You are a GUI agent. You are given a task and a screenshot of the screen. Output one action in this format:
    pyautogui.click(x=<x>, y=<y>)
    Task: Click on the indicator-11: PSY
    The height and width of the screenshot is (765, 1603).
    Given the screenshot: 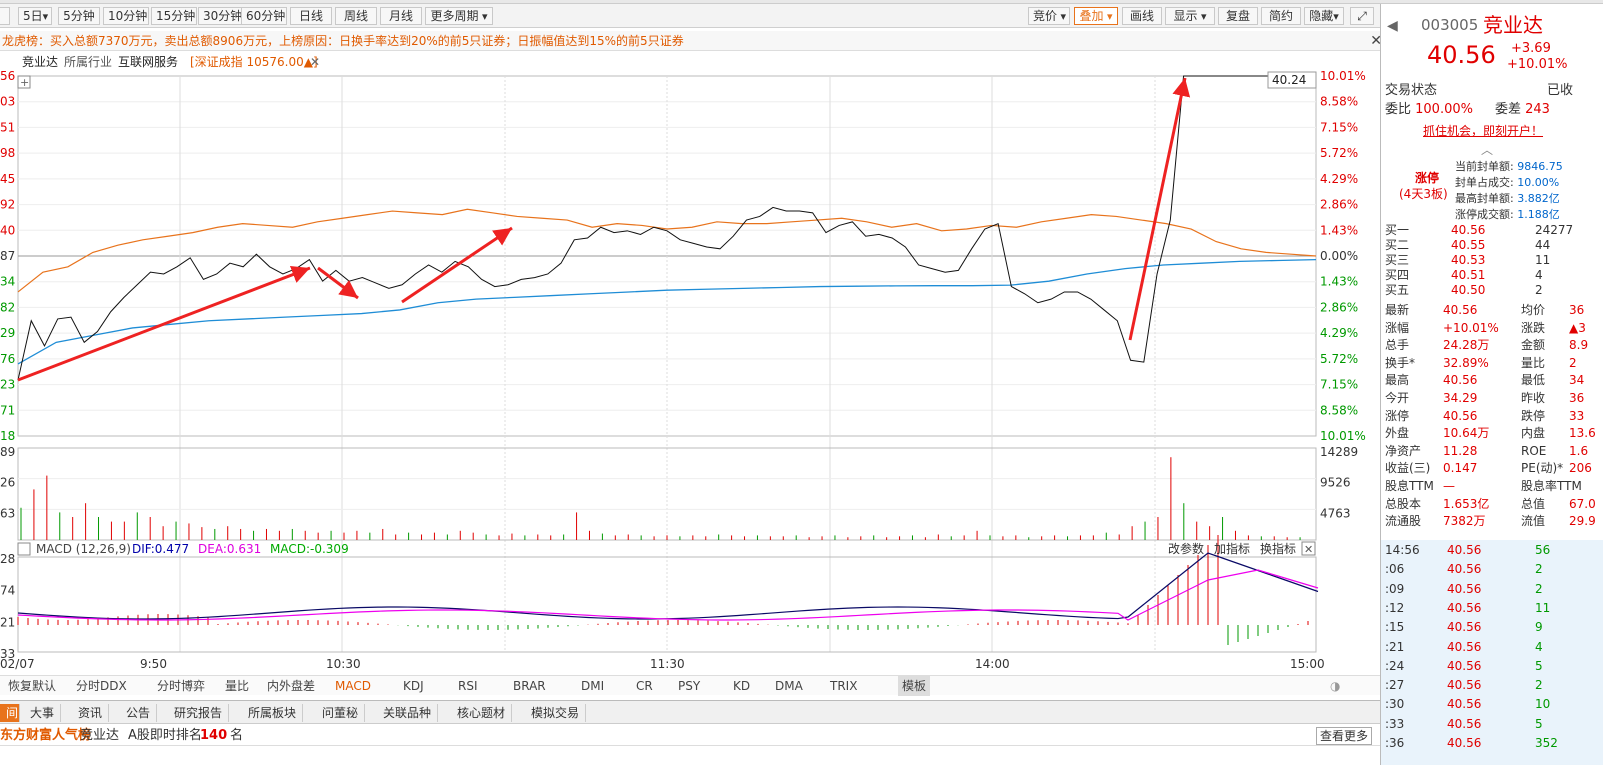 What is the action you would take?
    pyautogui.click(x=689, y=686)
    